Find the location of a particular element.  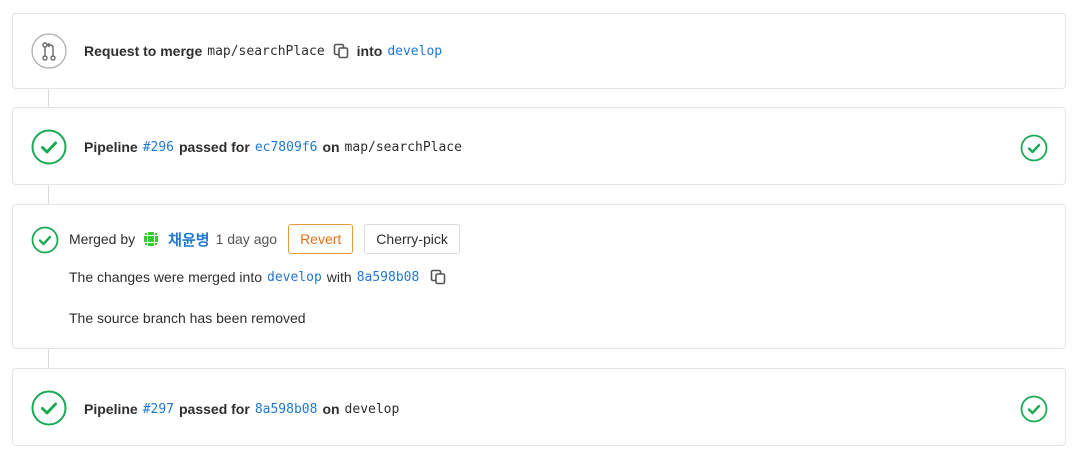

changes-merged-text: The changes were merged into is located at coordinates (165, 277).